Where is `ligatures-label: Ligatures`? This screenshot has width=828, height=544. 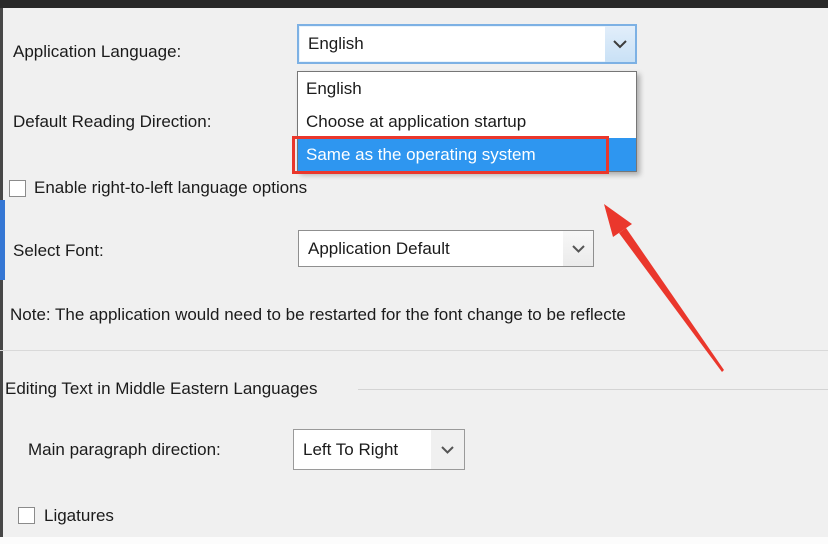 ligatures-label: Ligatures is located at coordinates (79, 515).